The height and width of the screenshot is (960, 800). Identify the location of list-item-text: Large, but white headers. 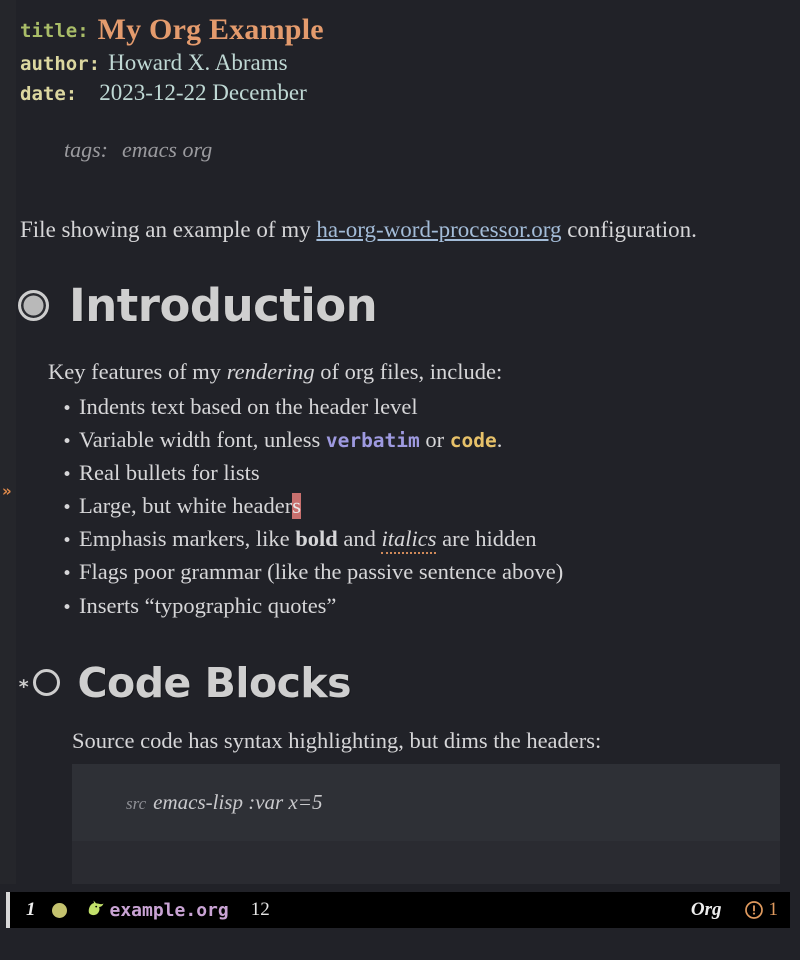
(190, 505).